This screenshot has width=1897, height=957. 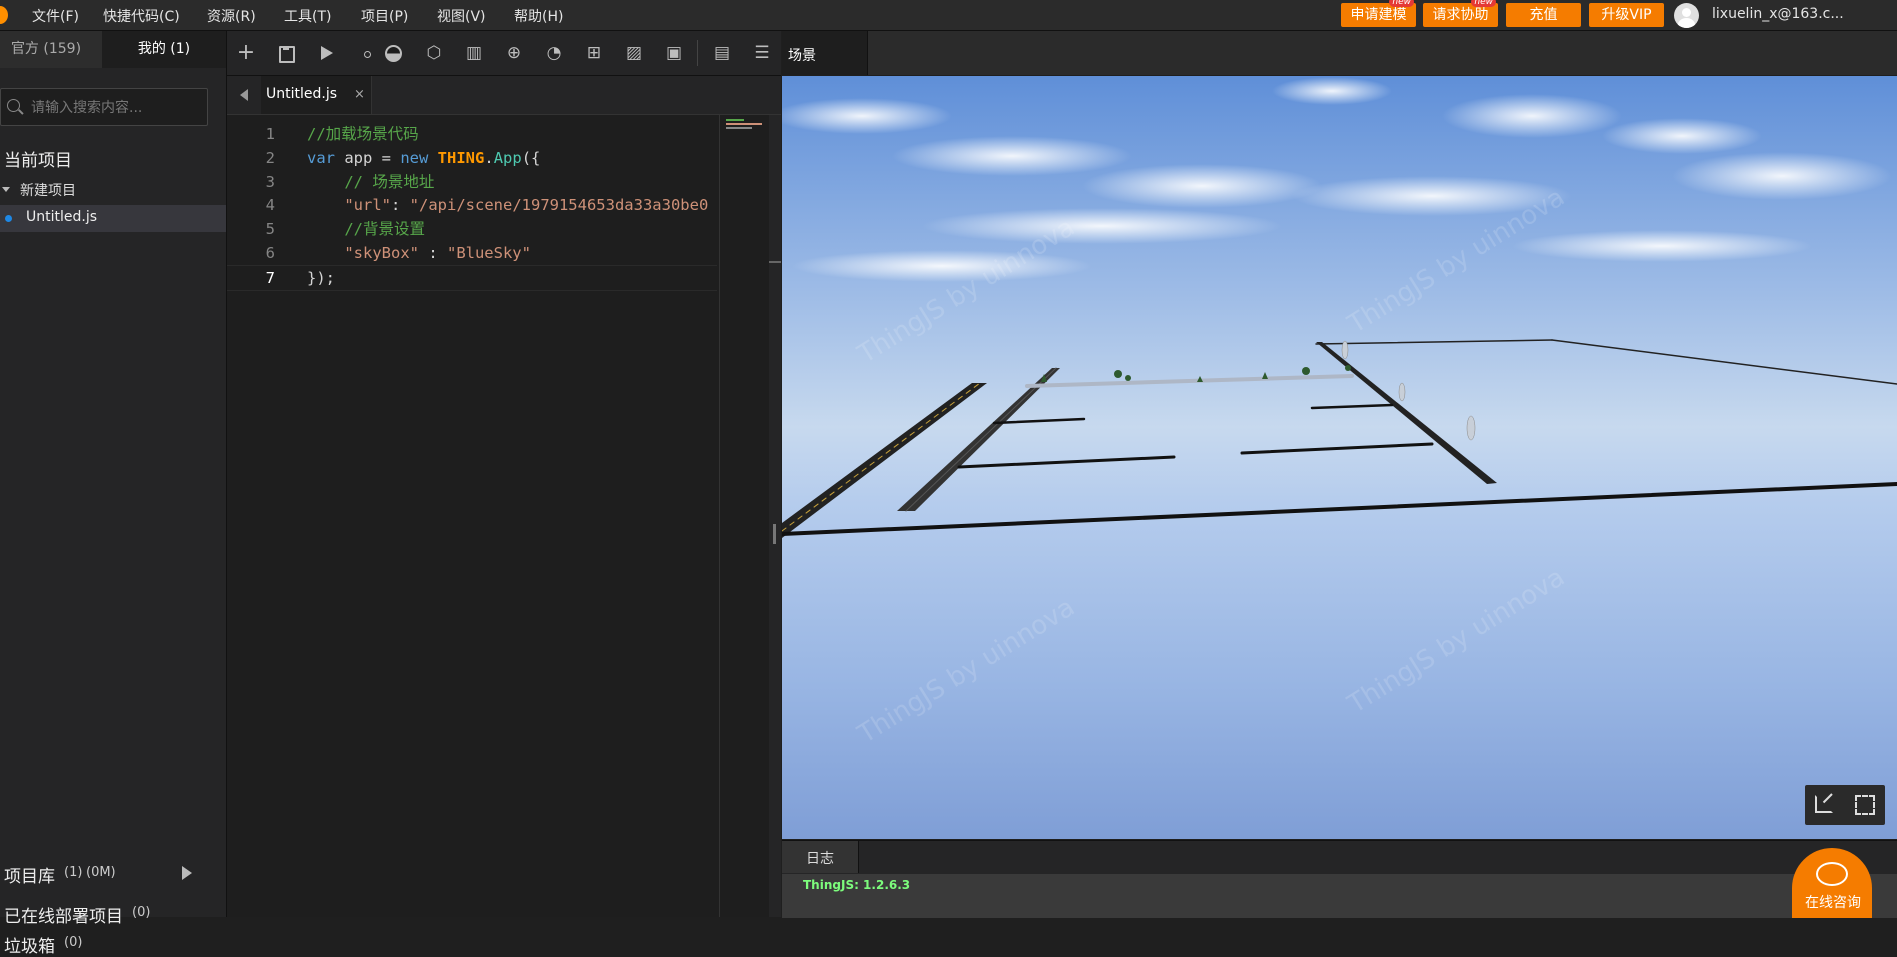 What do you see at coordinates (474, 53) in the screenshot?
I see `building-icon: ▥` at bounding box center [474, 53].